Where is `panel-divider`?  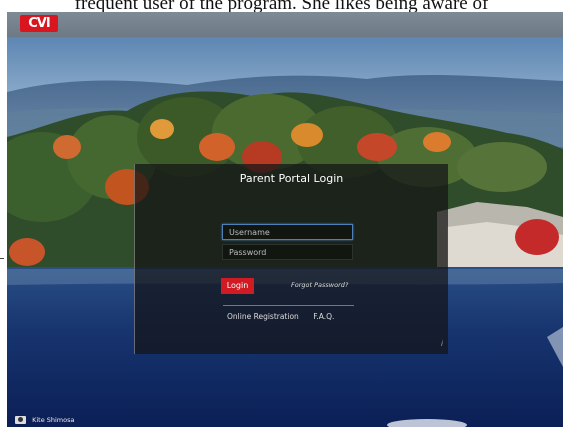 panel-divider is located at coordinates (288, 305).